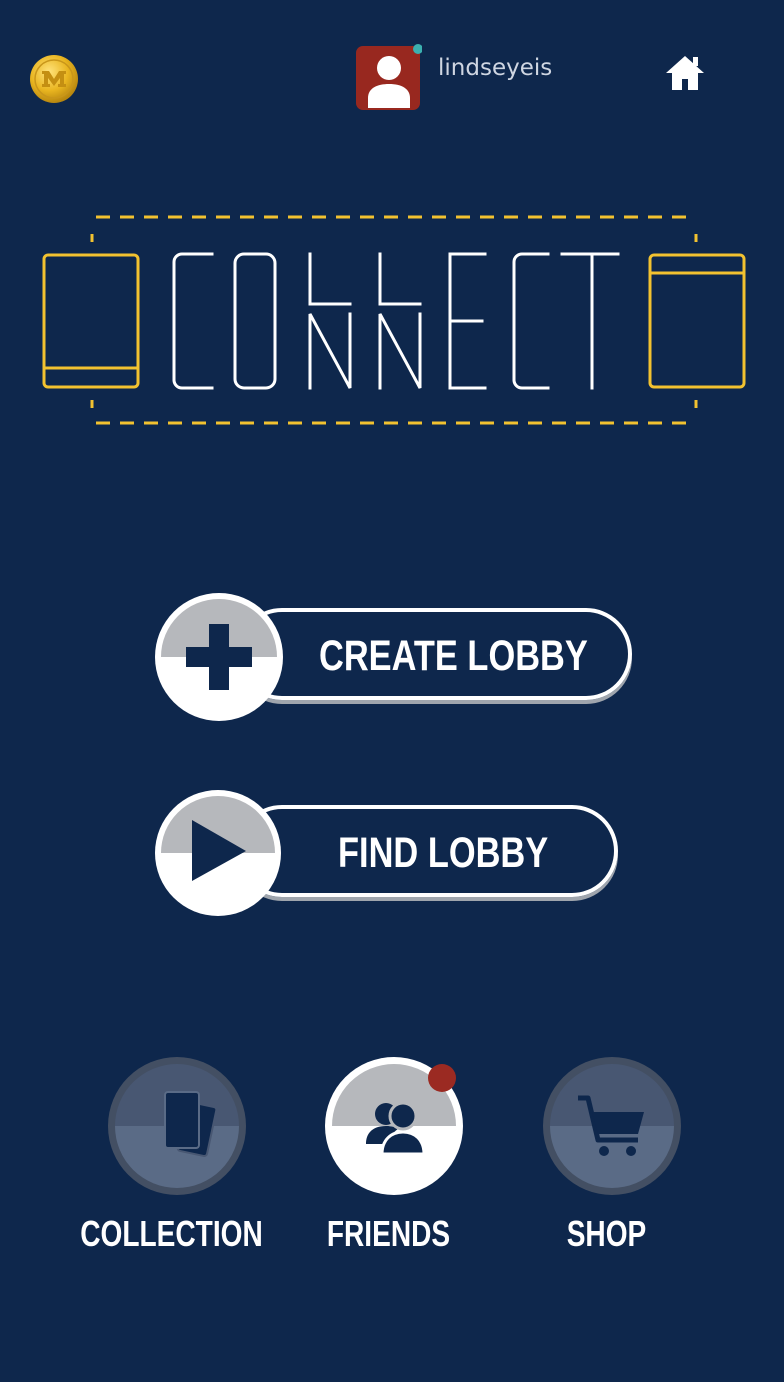 The height and width of the screenshot is (1382, 784). Describe the element at coordinates (54, 79) in the screenshot. I see `m-coin-icon` at that location.